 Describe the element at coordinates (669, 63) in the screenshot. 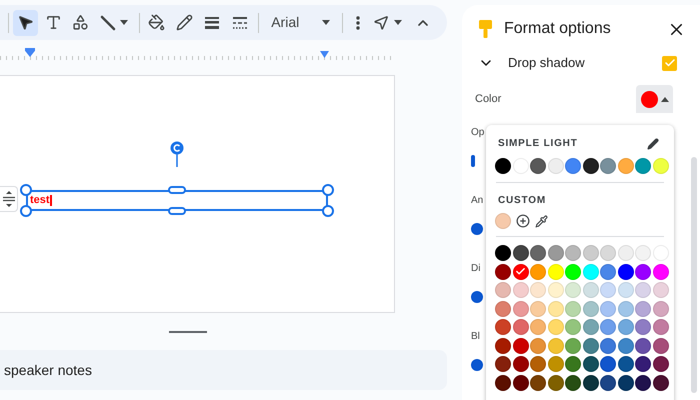

I see `drop-shadow-checkbox` at that location.